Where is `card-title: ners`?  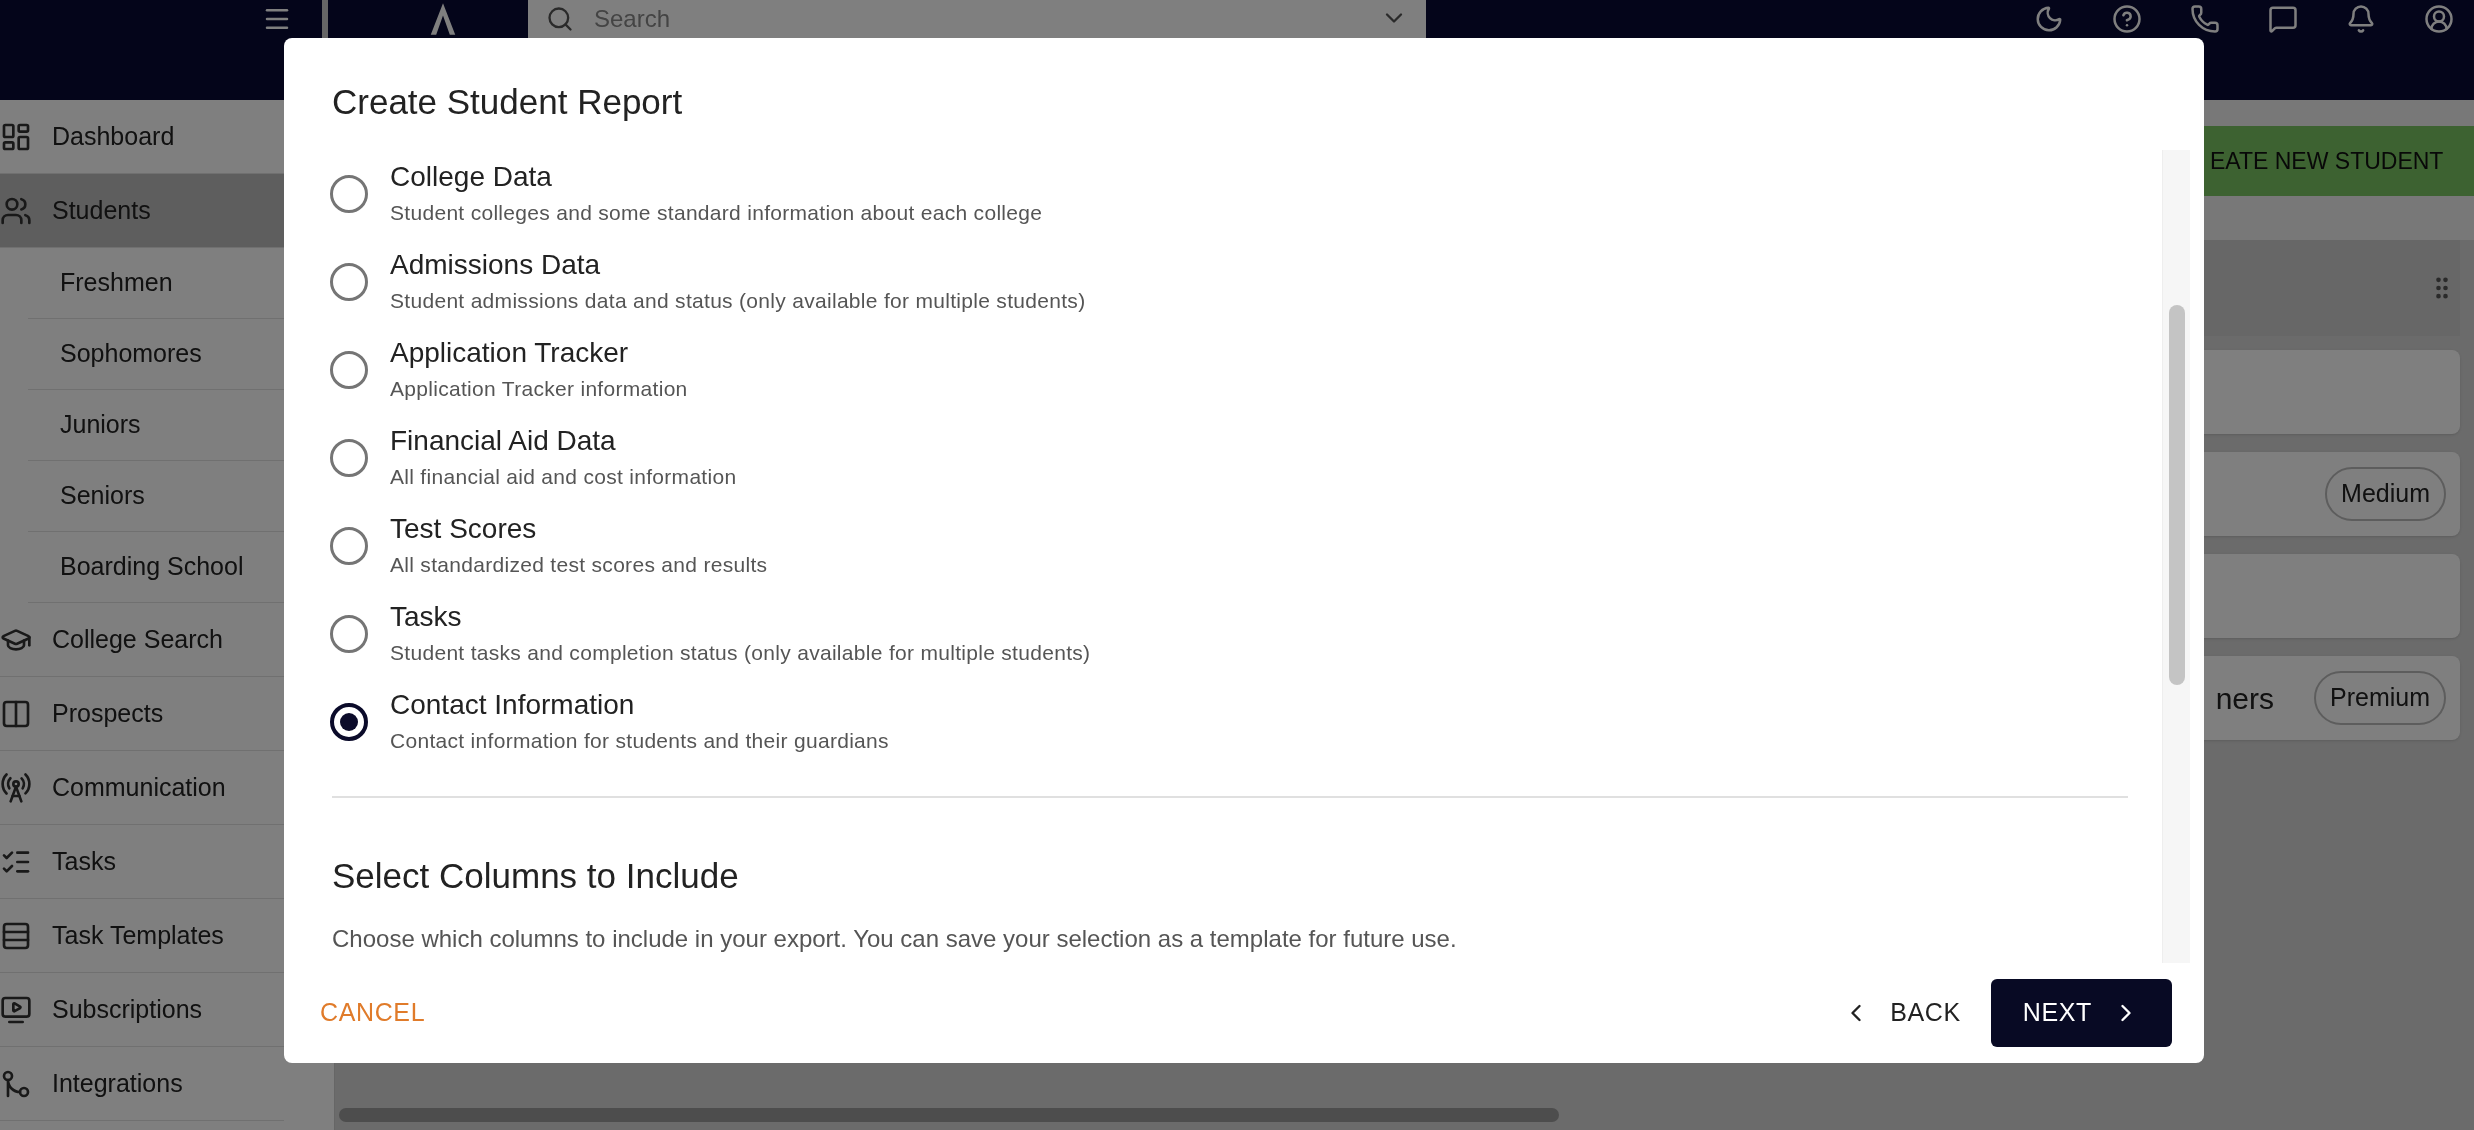
card-title: ners is located at coordinates (2244, 698).